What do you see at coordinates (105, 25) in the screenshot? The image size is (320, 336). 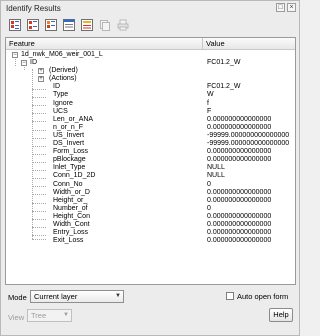 I see `copy-feature-button` at bounding box center [105, 25].